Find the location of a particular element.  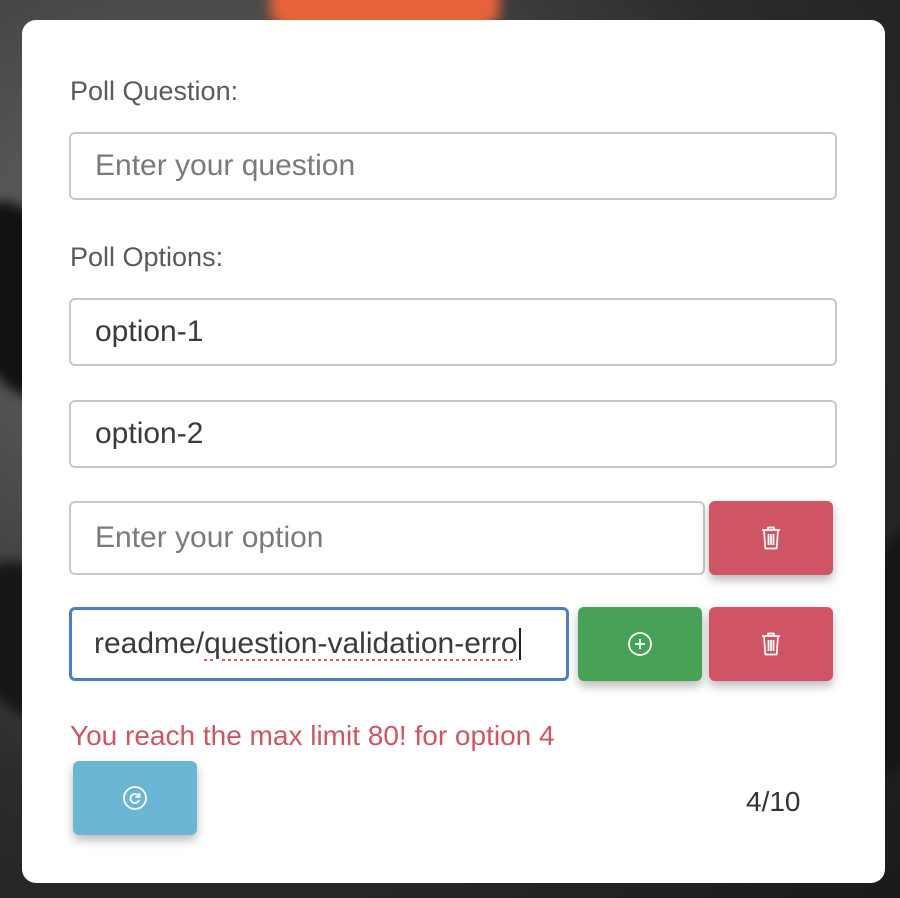

refresh-icon is located at coordinates (135, 798).